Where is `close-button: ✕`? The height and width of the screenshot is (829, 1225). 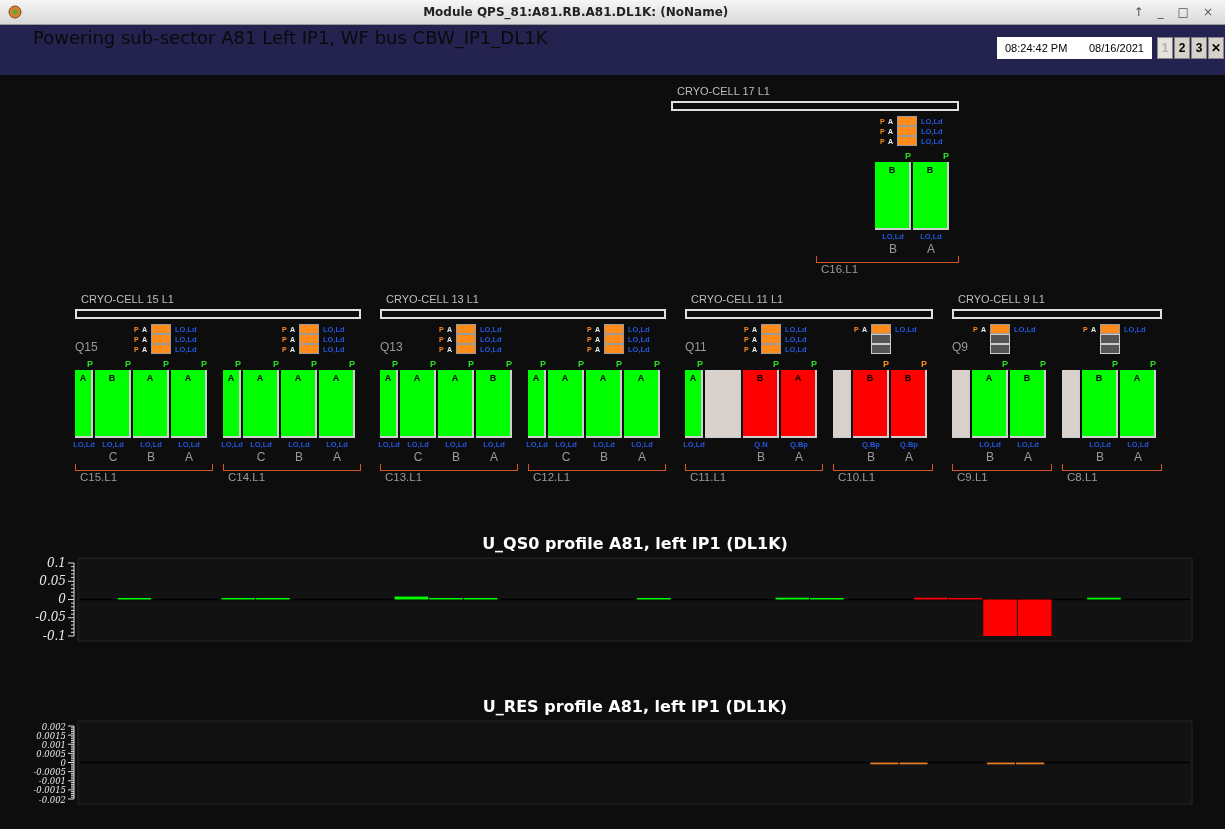 close-button: ✕ is located at coordinates (1216, 48).